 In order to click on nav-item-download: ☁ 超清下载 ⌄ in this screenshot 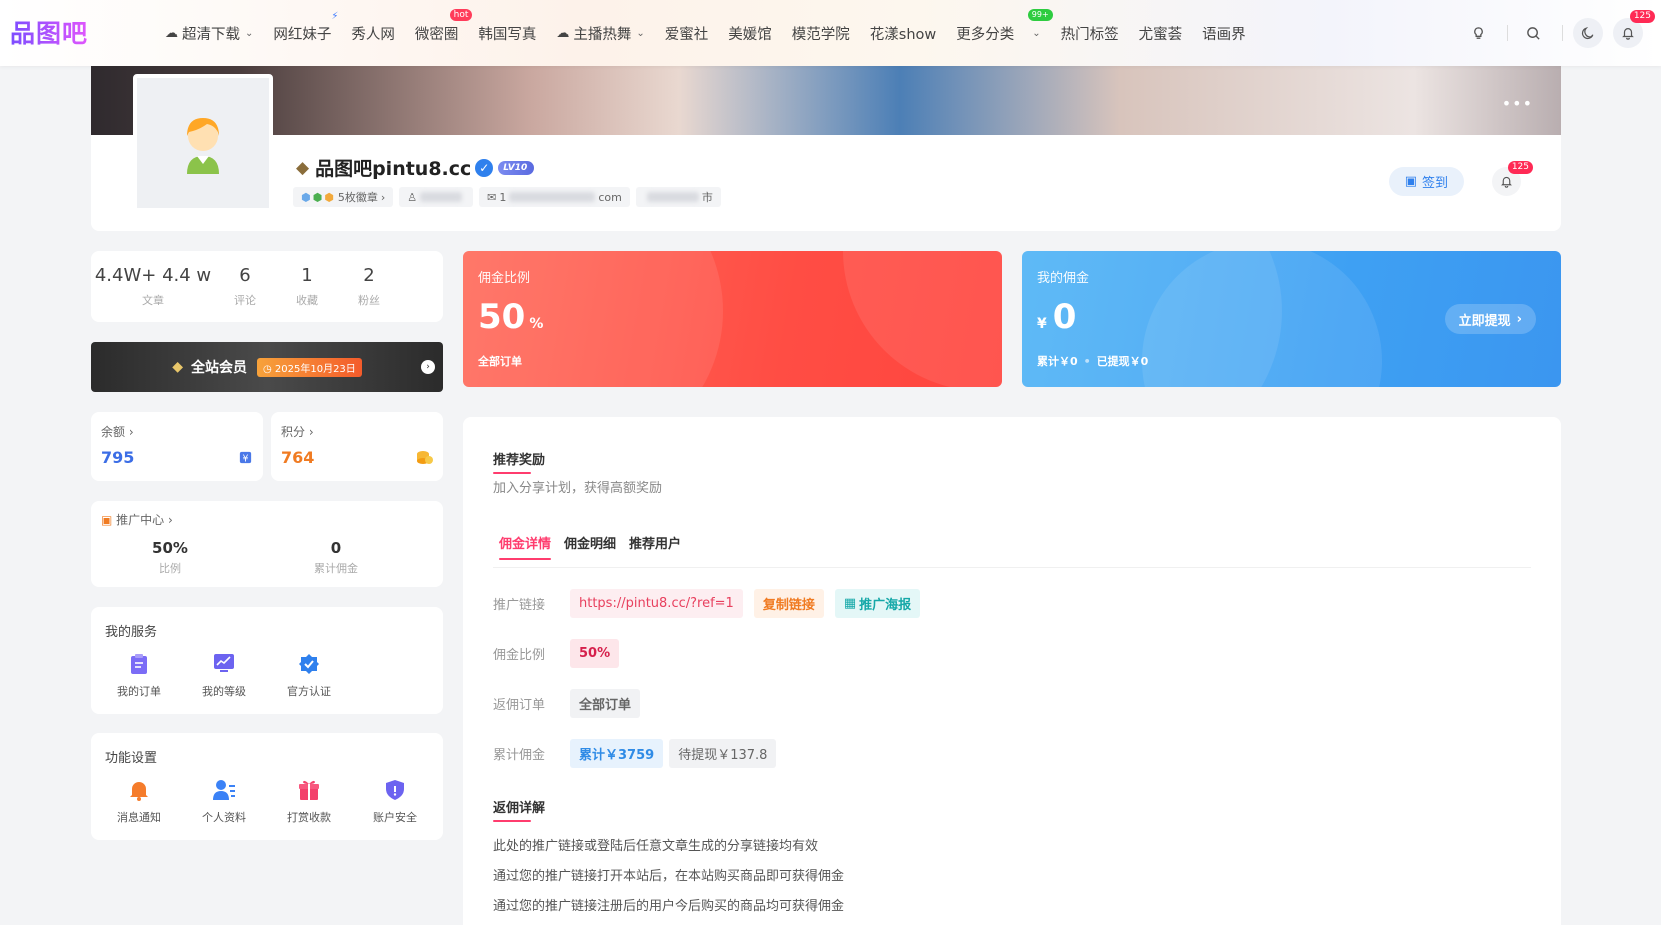, I will do `click(209, 33)`.